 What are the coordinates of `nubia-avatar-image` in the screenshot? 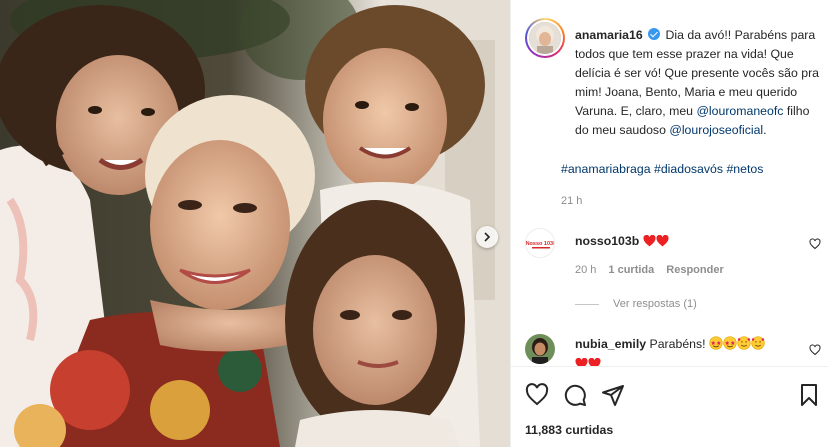 It's located at (540, 349).